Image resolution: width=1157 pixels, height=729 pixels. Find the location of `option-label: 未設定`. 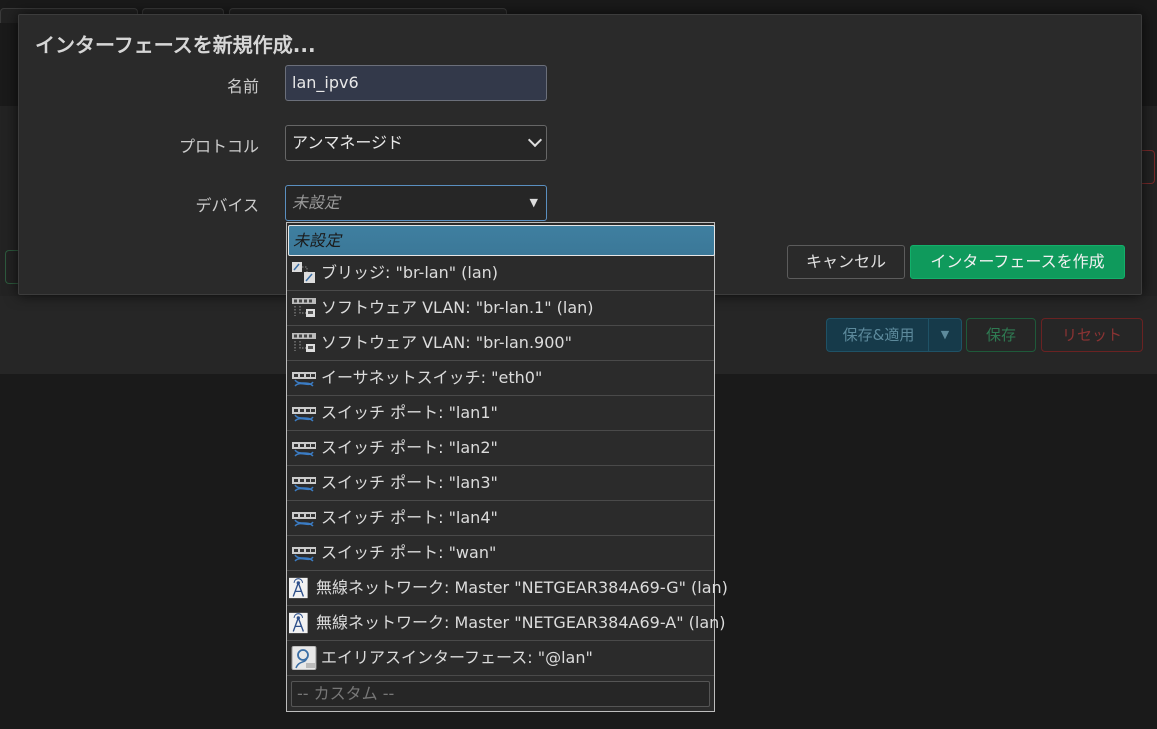

option-label: 未設定 is located at coordinates (317, 240).